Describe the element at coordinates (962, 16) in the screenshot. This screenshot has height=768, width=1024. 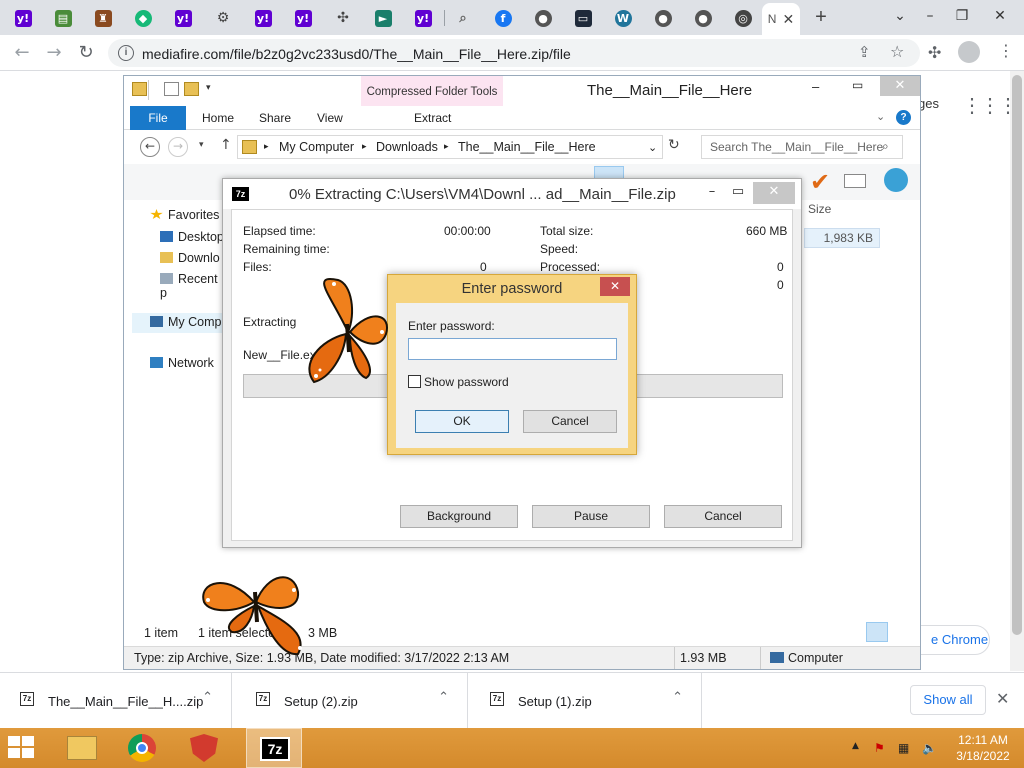
I see `restore-button: ❐` at that location.